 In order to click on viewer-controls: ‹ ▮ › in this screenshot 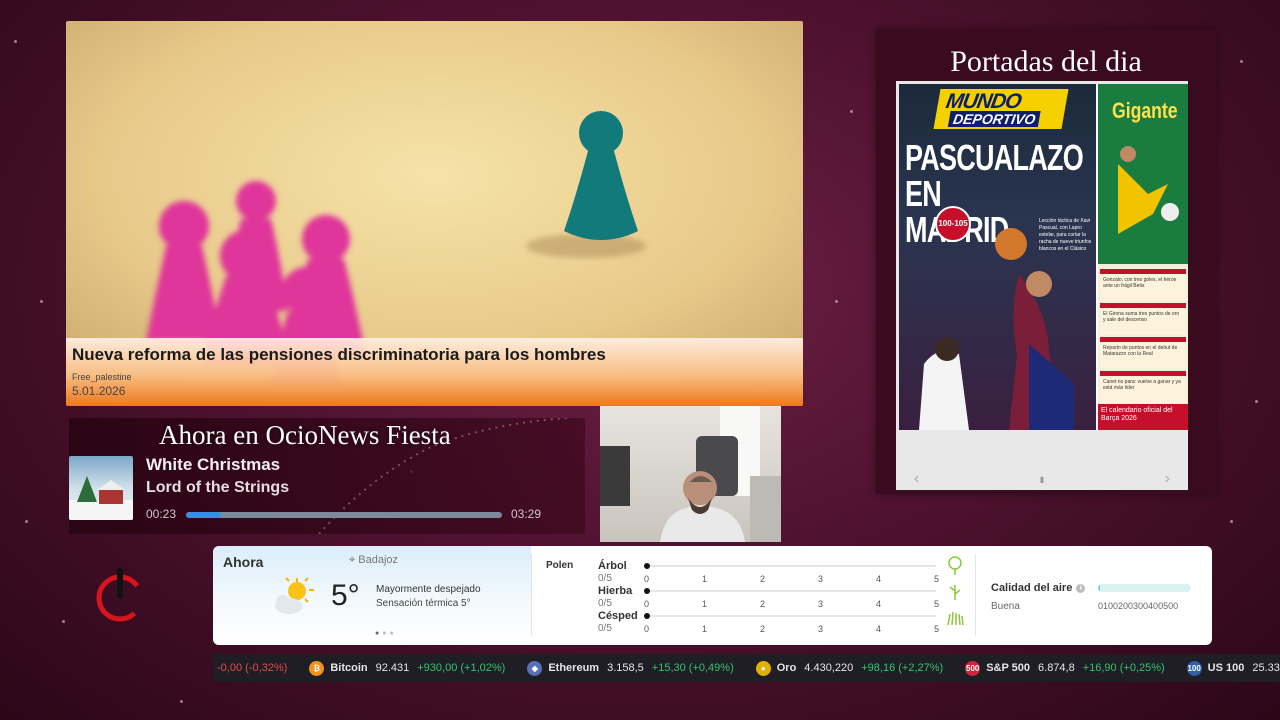, I will do `click(1042, 479)`.